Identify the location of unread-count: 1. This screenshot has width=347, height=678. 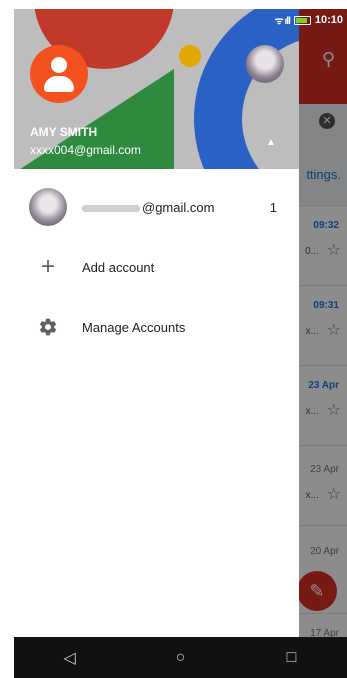
(273, 207).